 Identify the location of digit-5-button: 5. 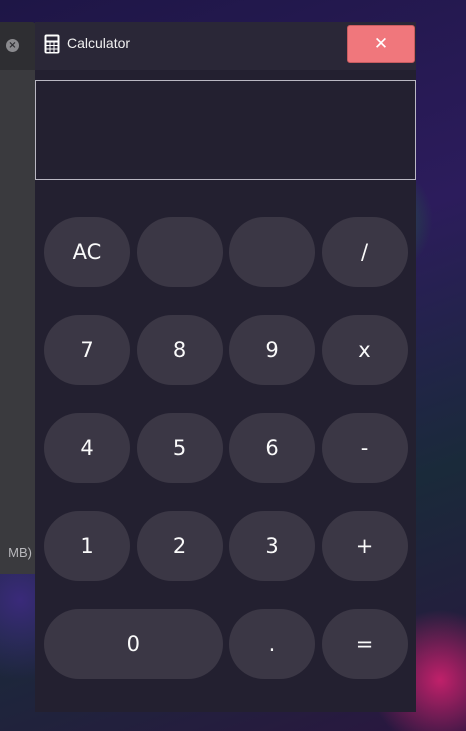
(179, 448).